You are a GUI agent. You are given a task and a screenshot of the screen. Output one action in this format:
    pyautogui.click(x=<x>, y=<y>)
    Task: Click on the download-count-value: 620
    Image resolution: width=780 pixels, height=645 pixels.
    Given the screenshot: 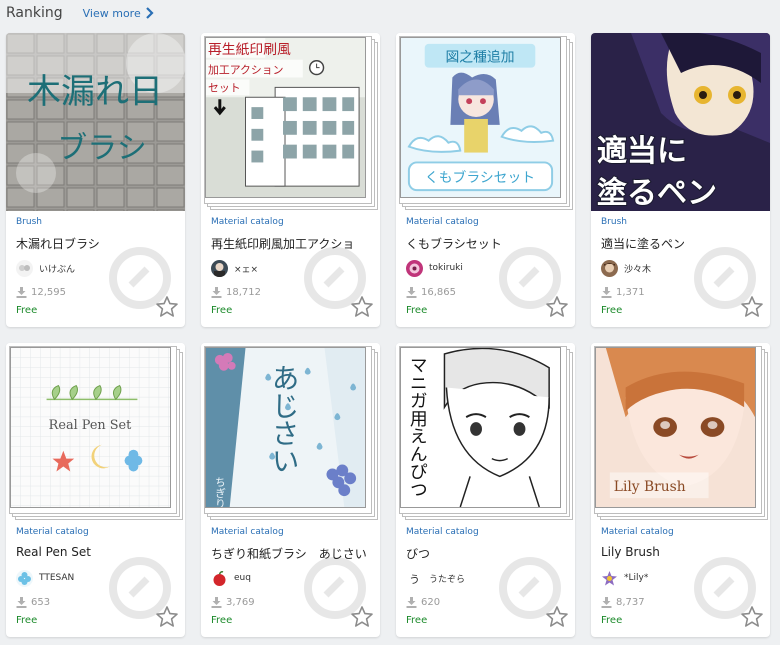 What is the action you would take?
    pyautogui.click(x=431, y=602)
    